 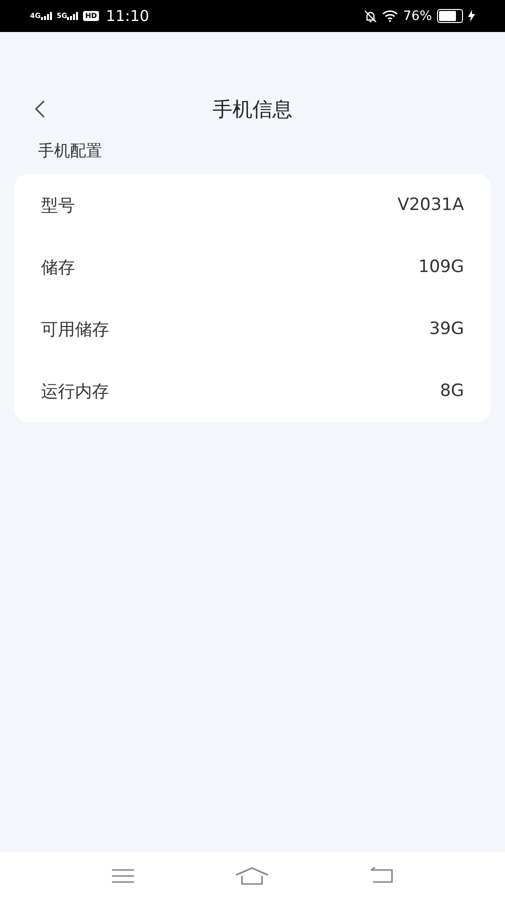 I want to click on battery-icon, so click(x=450, y=16).